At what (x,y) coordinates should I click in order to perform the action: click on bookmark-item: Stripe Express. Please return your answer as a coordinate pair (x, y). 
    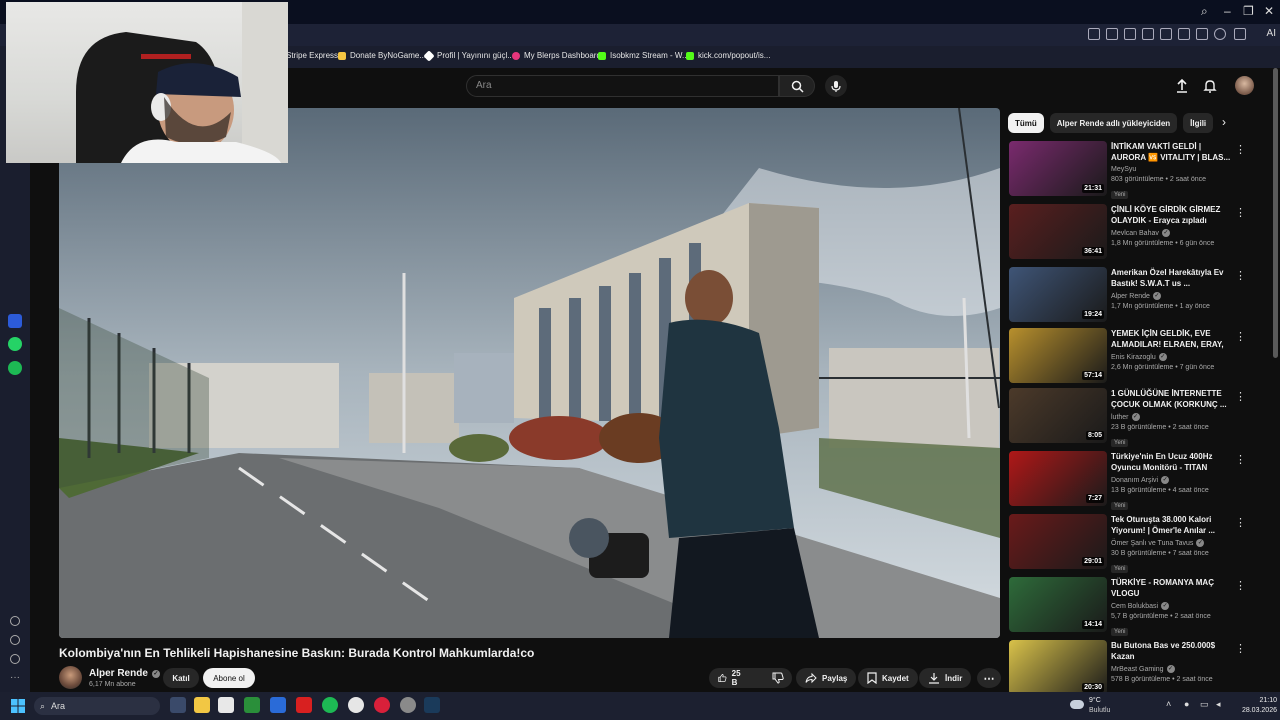
    Looking at the image, I should click on (312, 55).